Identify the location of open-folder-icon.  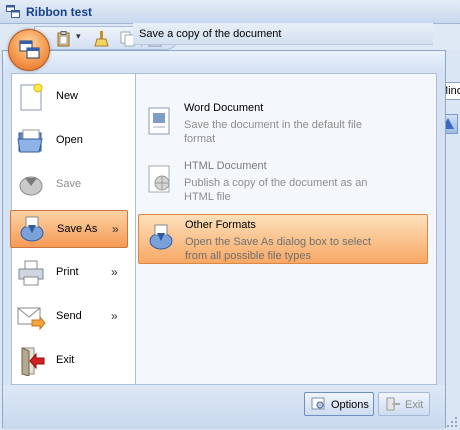
(30, 141).